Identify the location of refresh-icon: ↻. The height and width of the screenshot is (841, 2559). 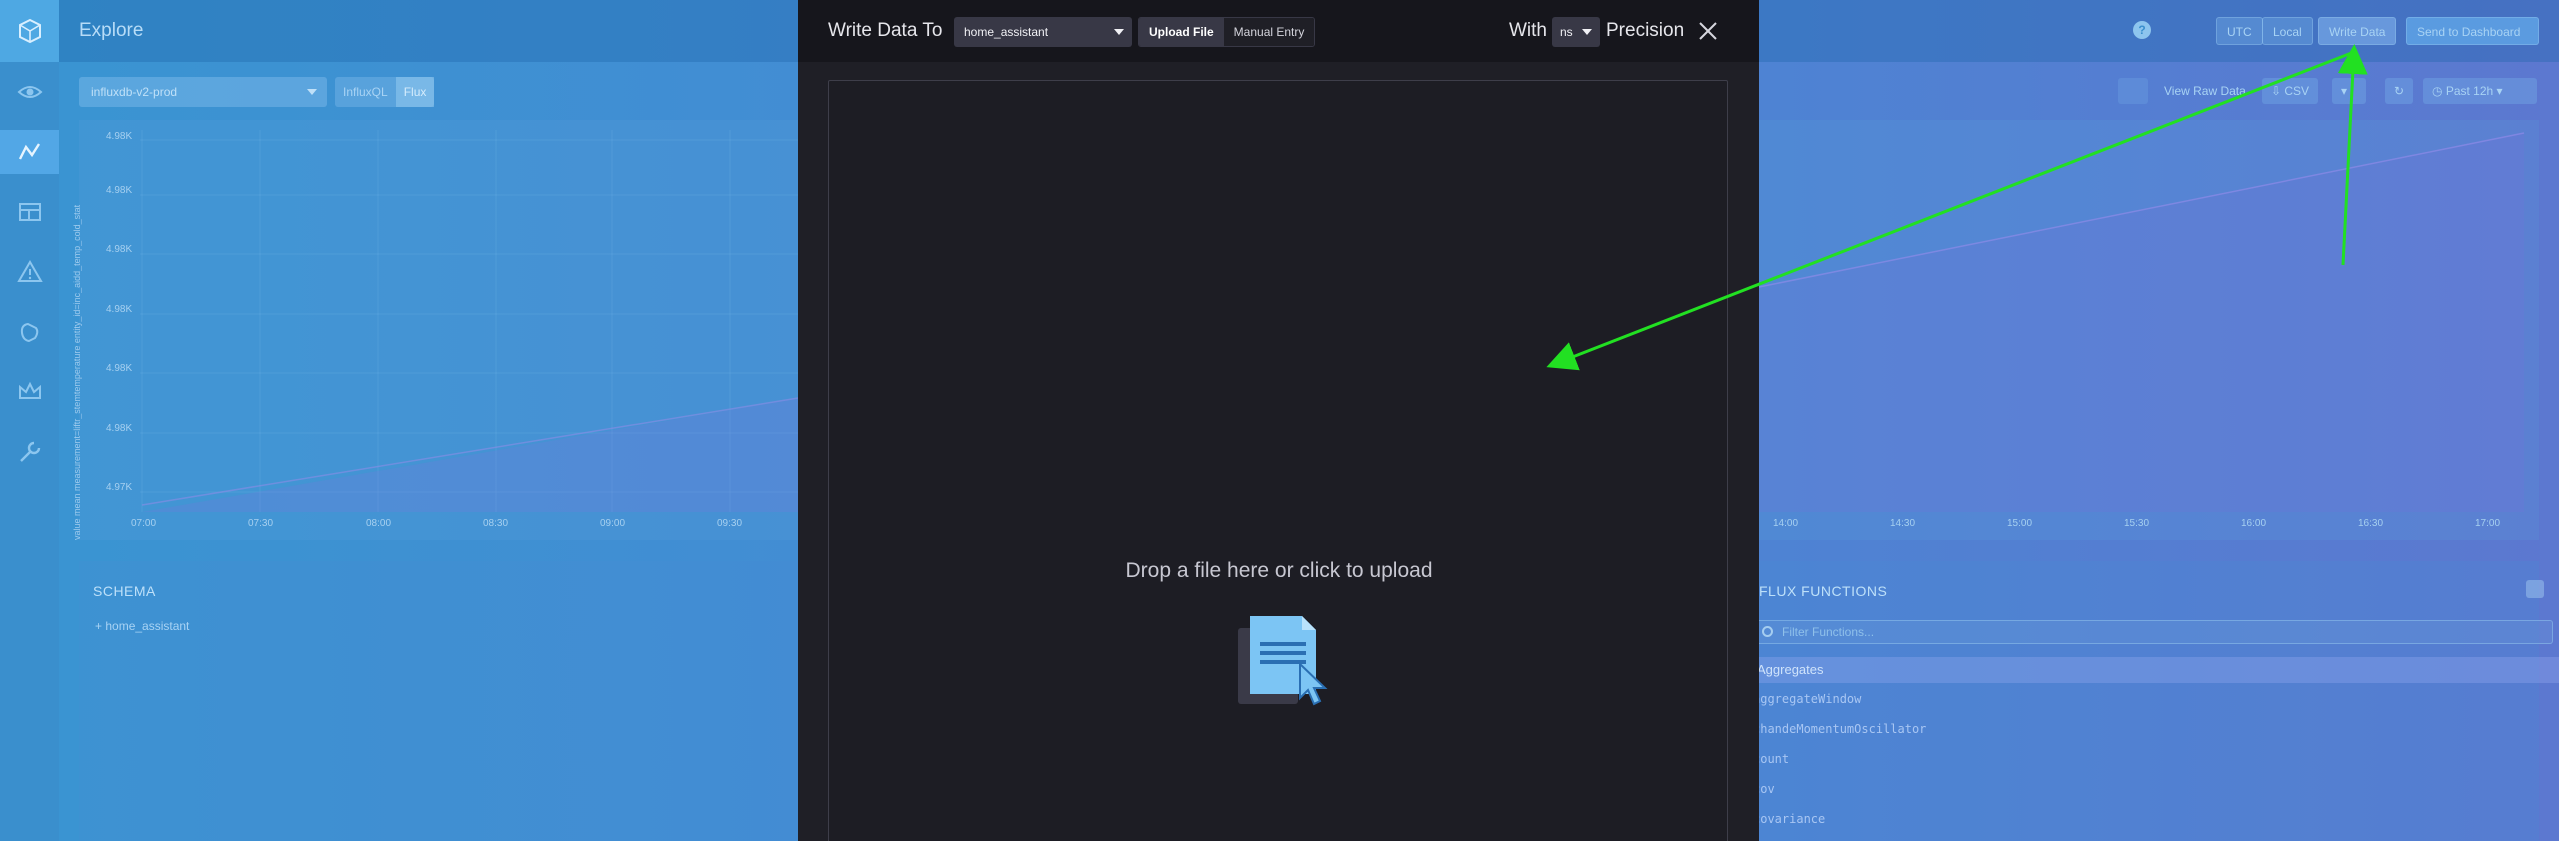
(2399, 91).